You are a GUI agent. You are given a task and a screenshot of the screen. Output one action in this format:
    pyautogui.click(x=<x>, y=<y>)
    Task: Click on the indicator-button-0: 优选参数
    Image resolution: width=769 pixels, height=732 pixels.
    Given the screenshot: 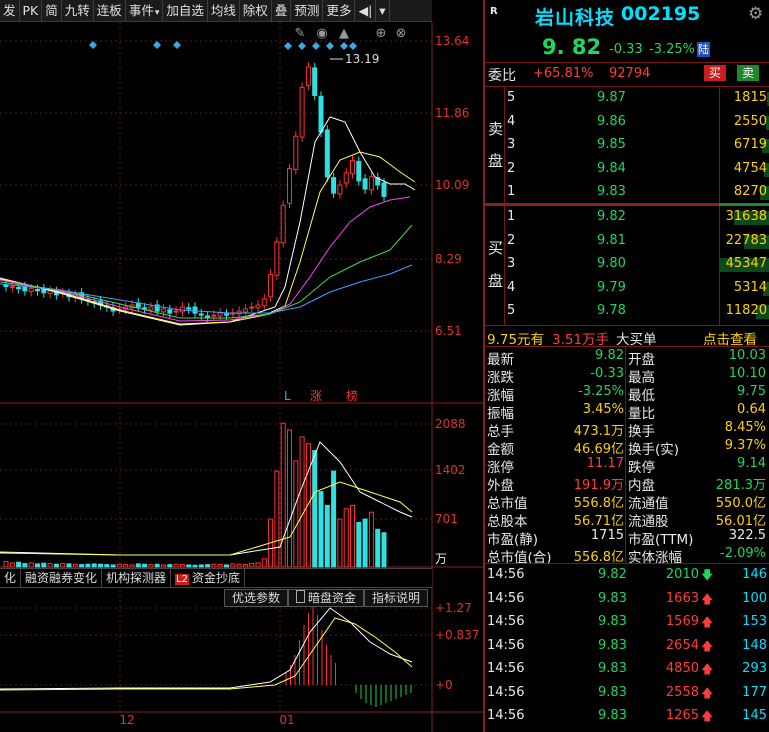 What is the action you would take?
    pyautogui.click(x=256, y=598)
    